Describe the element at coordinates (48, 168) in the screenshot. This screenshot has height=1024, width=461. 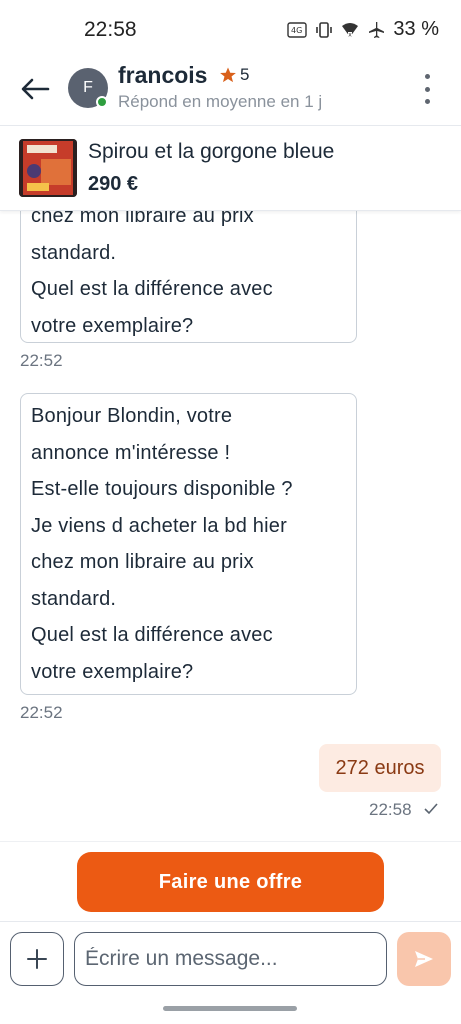
I see `listing-thumbnail` at that location.